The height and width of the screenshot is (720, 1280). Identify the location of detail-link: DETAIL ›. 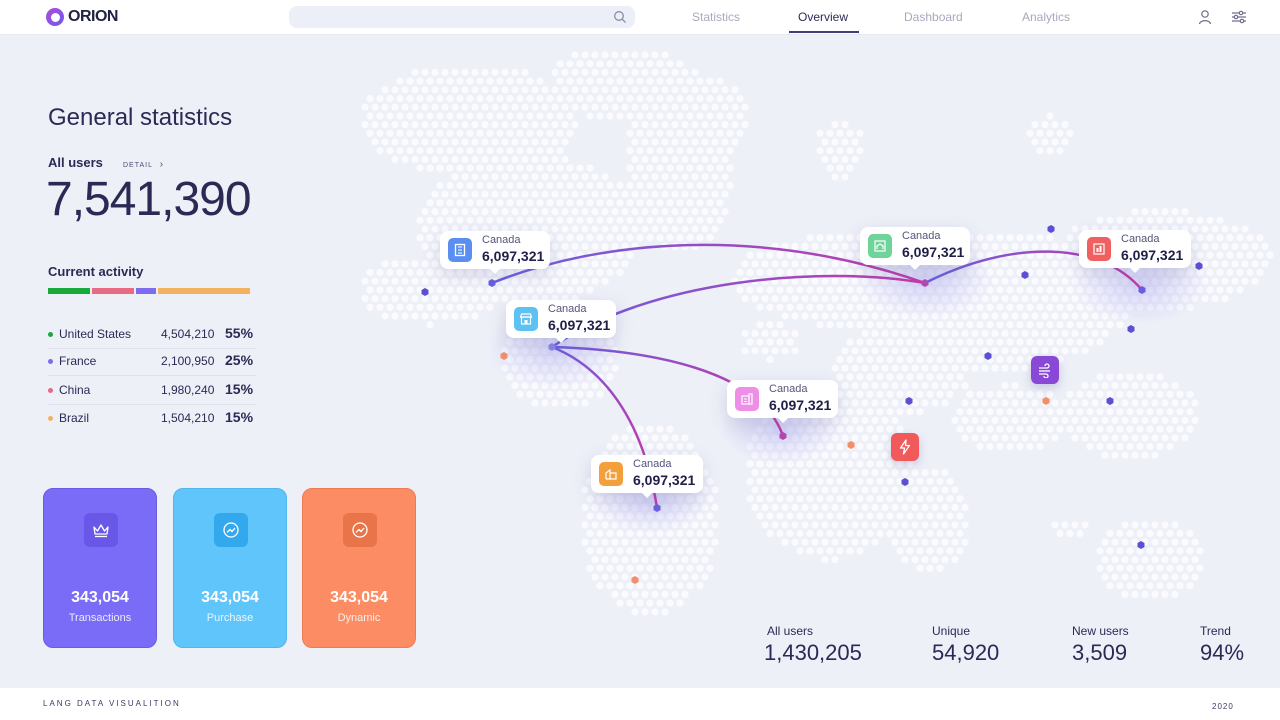
(143, 164).